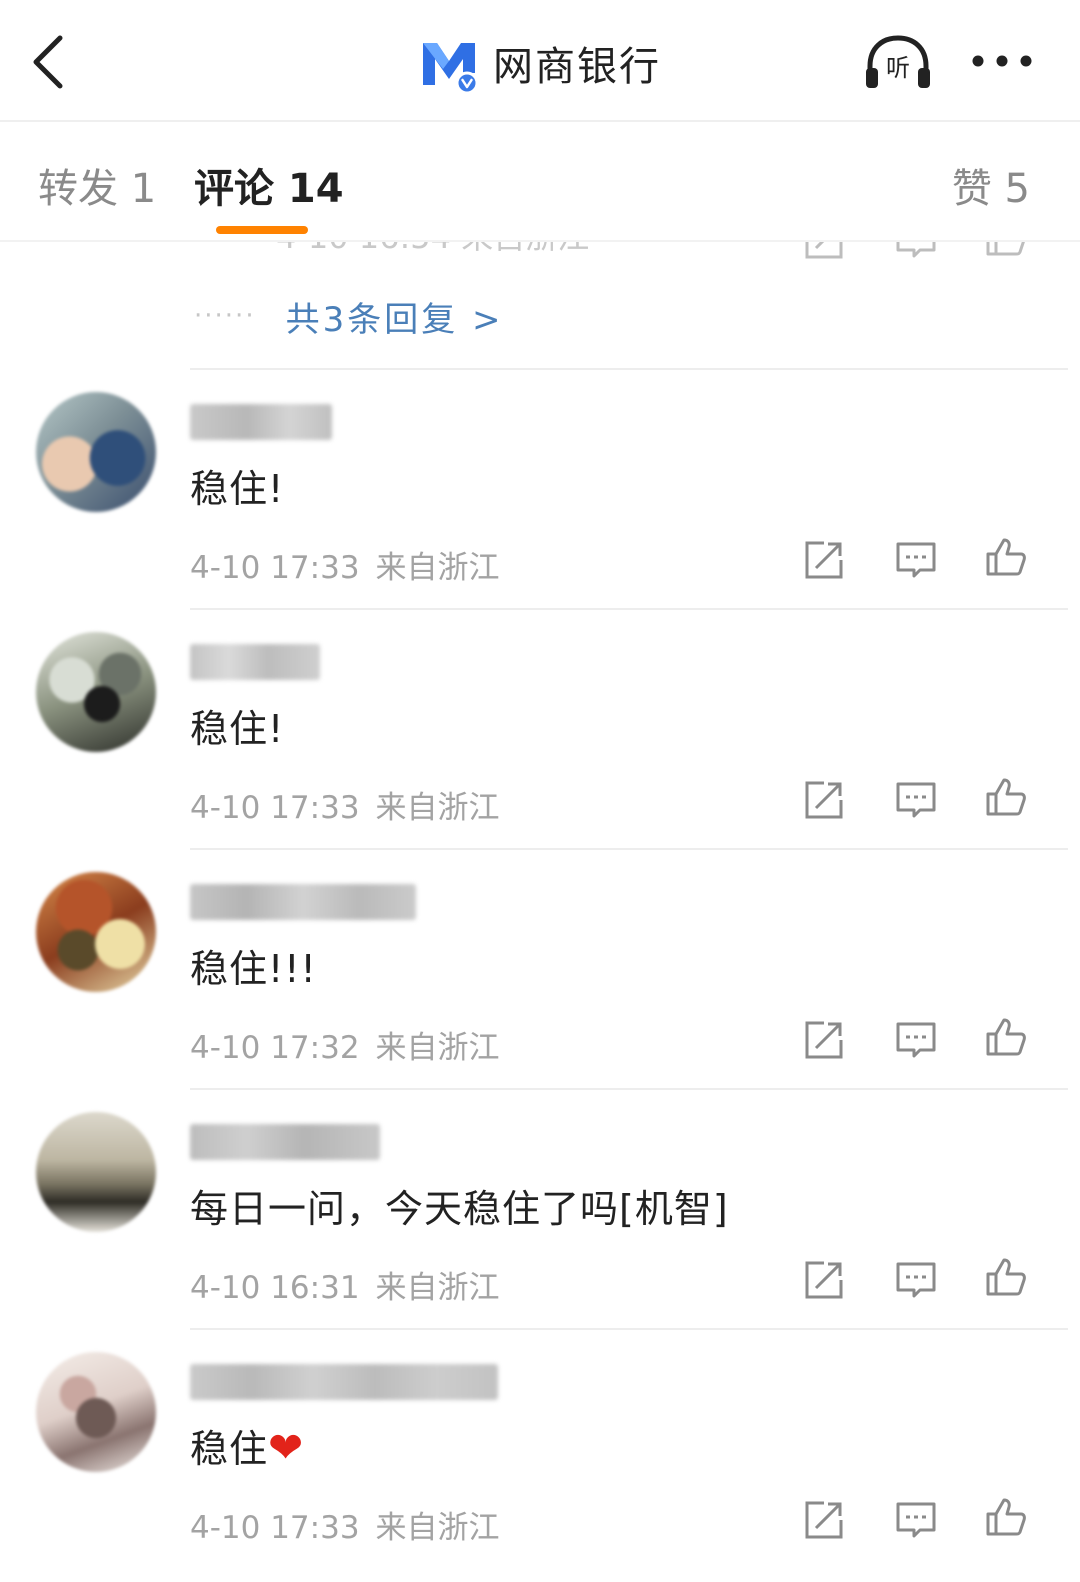  Describe the element at coordinates (262, 230) in the screenshot. I see `active-tab-indicator` at that location.